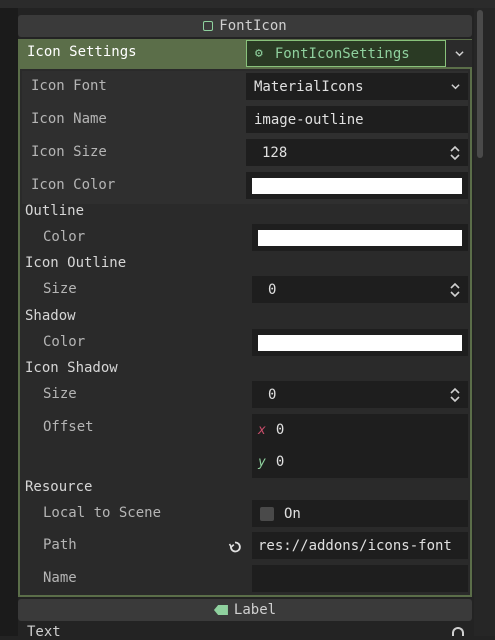 Image resolution: width=495 pixels, height=640 pixels. What do you see at coordinates (262, 462) in the screenshot?
I see `y-axis-label: y` at bounding box center [262, 462].